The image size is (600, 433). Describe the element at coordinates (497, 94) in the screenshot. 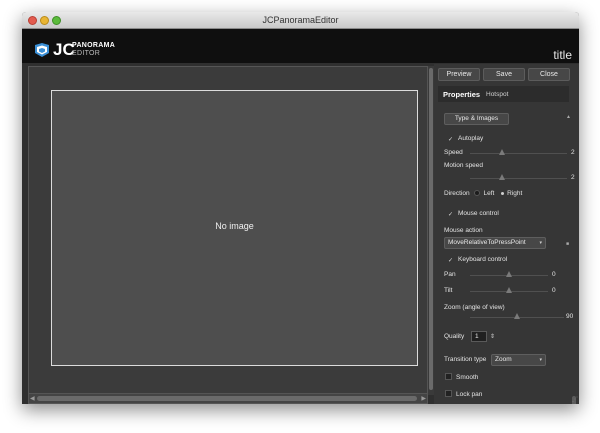

I see `tab-hotspot: Hotspot` at that location.